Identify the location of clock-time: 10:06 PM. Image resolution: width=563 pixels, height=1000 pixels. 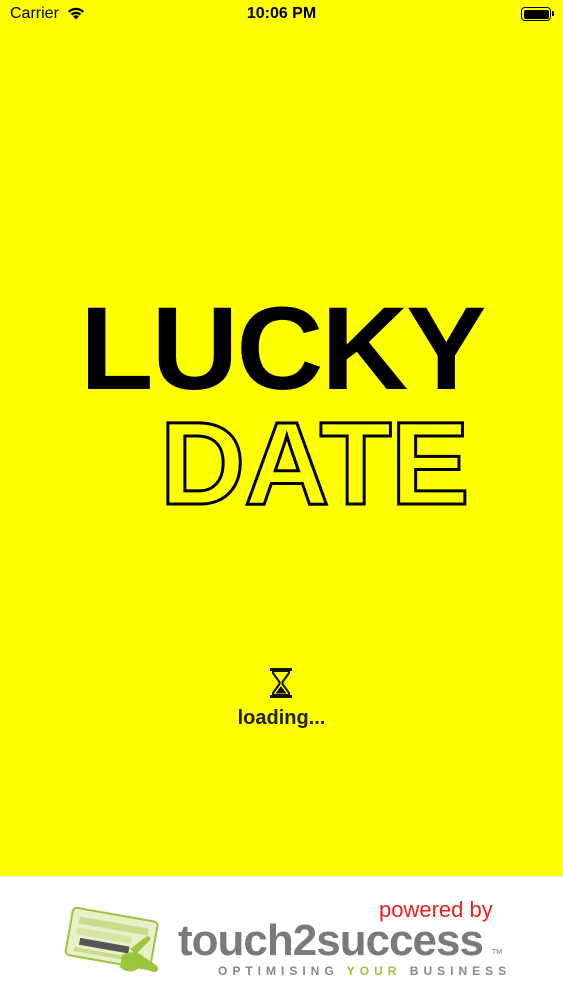
(281, 13).